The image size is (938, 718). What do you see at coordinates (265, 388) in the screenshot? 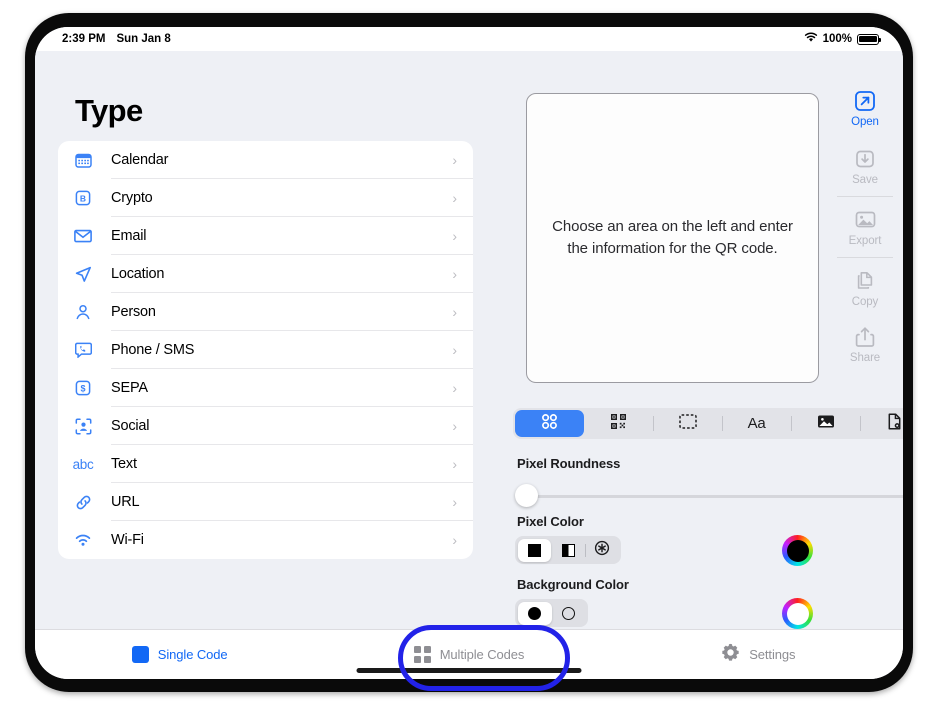
I see `list-item-sepa: $ SEPA ›` at bounding box center [265, 388].